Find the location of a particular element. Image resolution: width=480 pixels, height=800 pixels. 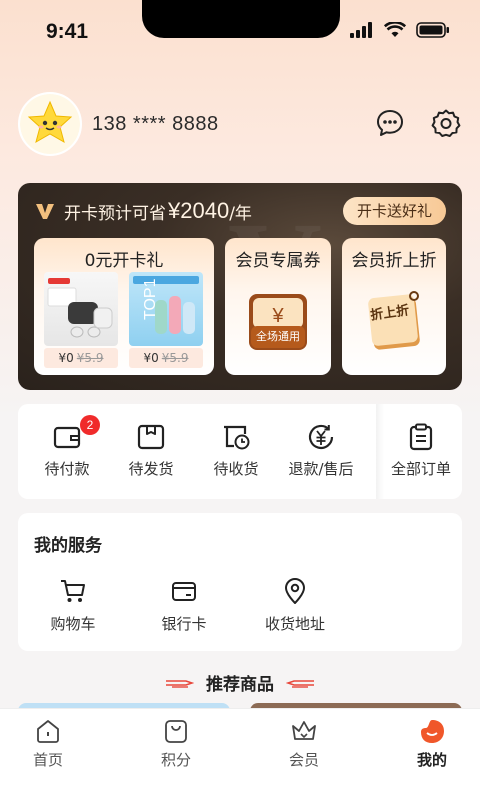

right-ornament-icon is located at coordinates (300, 683).